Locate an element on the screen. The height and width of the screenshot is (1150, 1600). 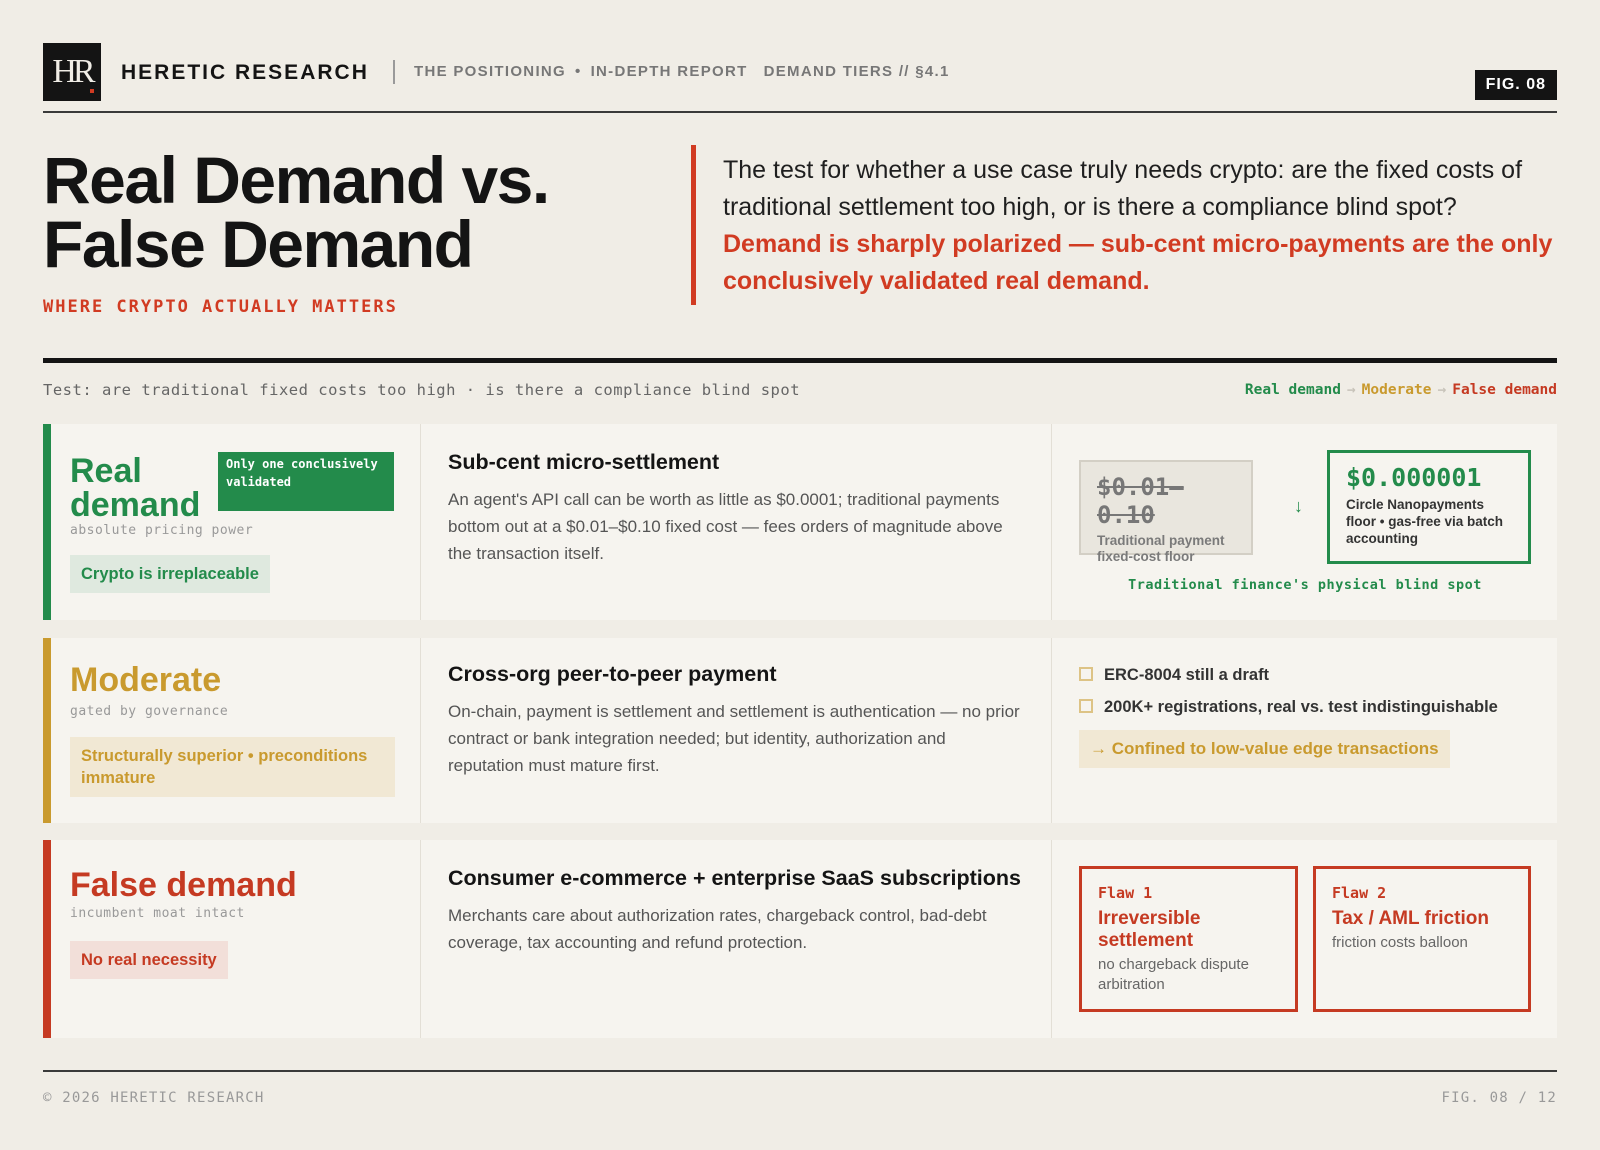
validated-badge: Only one conclusively validated is located at coordinates (306, 481).